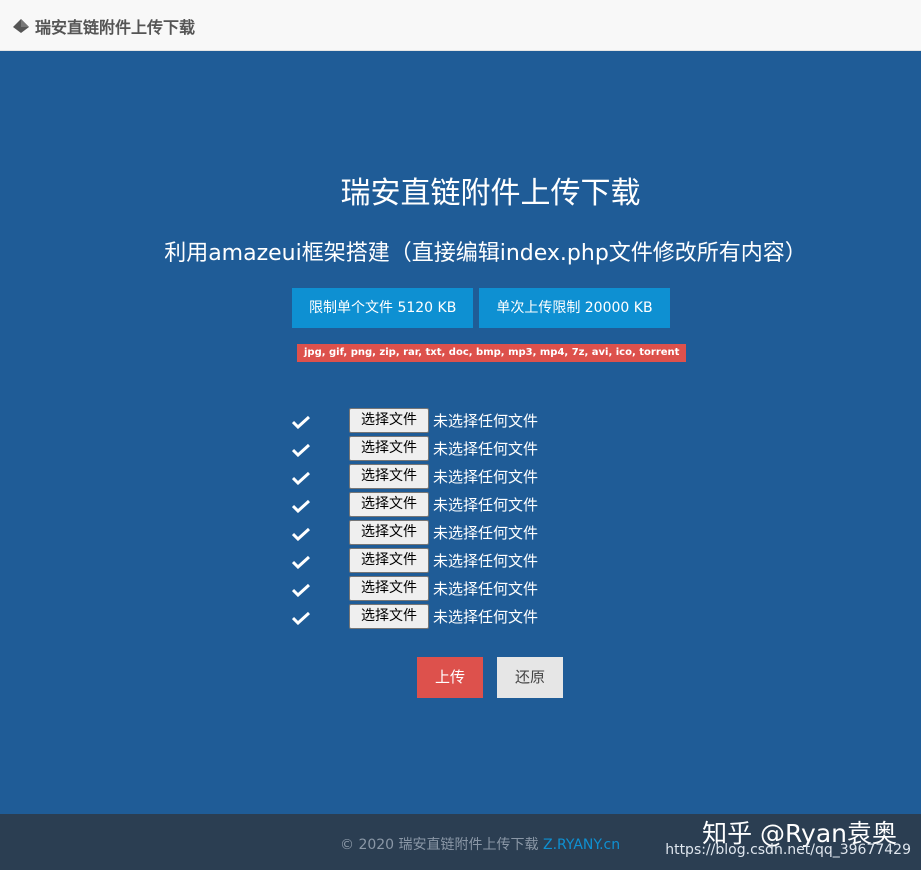 The image size is (921, 870). What do you see at coordinates (383, 308) in the screenshot?
I see `single-file-limit-button: 限制单个文件 5120 KB` at bounding box center [383, 308].